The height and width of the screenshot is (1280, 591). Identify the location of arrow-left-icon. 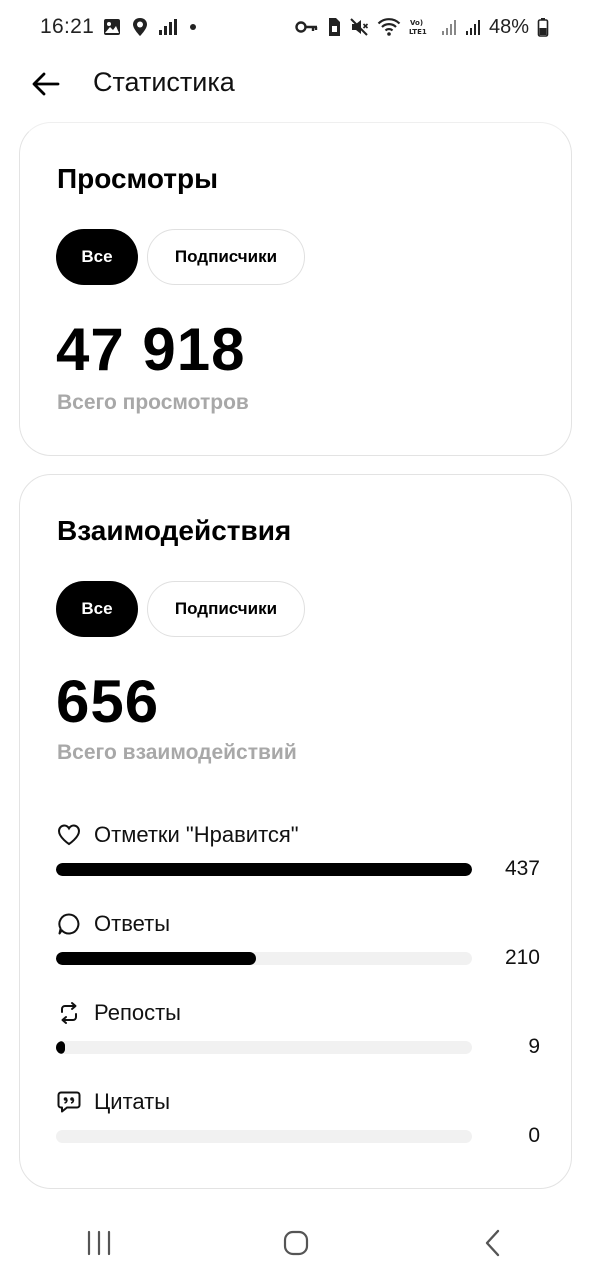
(46, 84).